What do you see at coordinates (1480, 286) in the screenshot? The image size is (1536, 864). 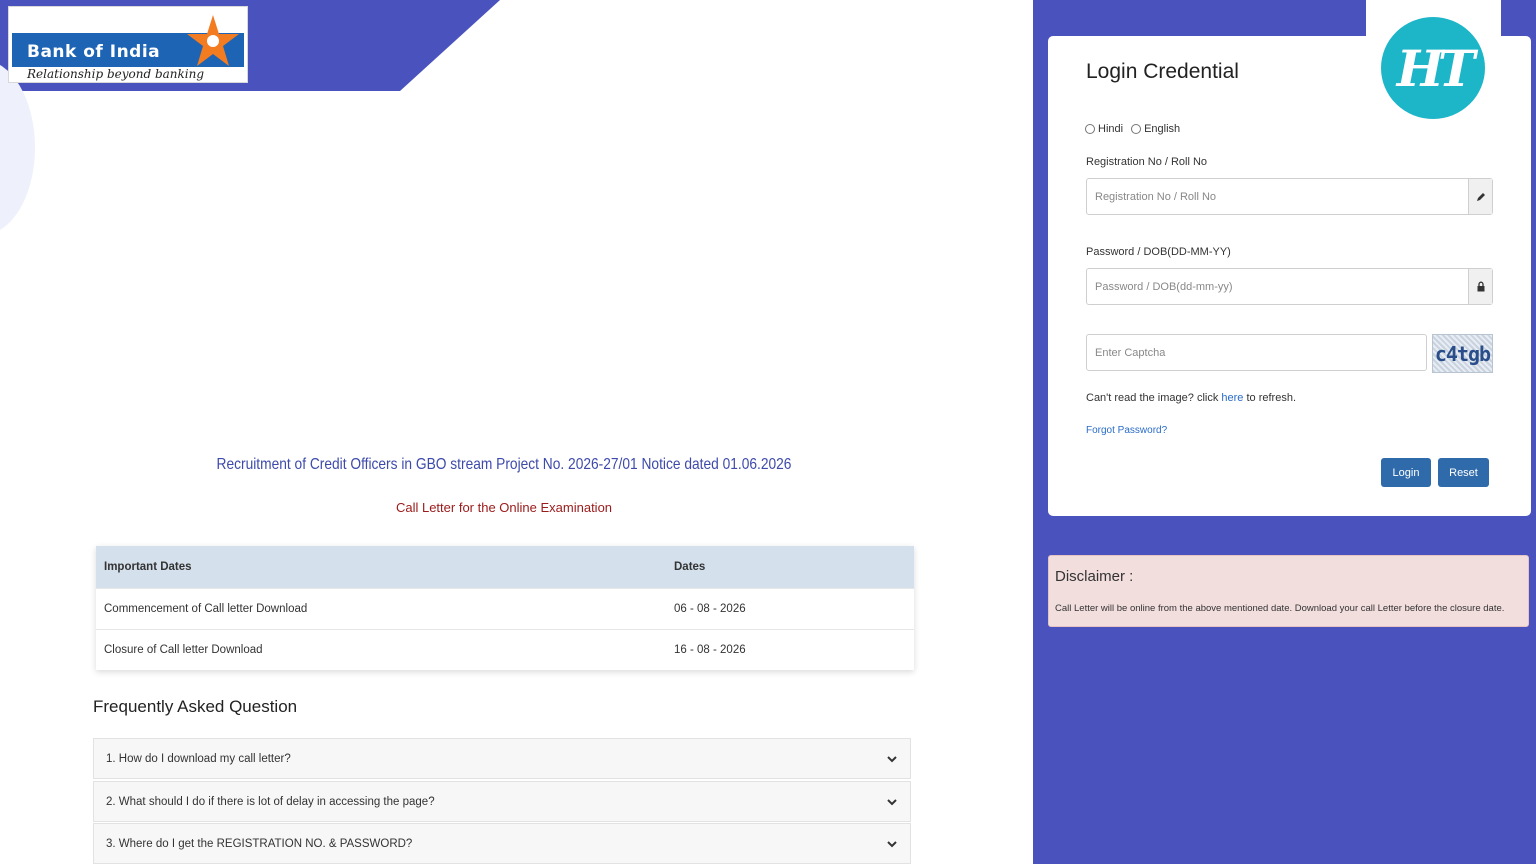 I see `lock-icon` at bounding box center [1480, 286].